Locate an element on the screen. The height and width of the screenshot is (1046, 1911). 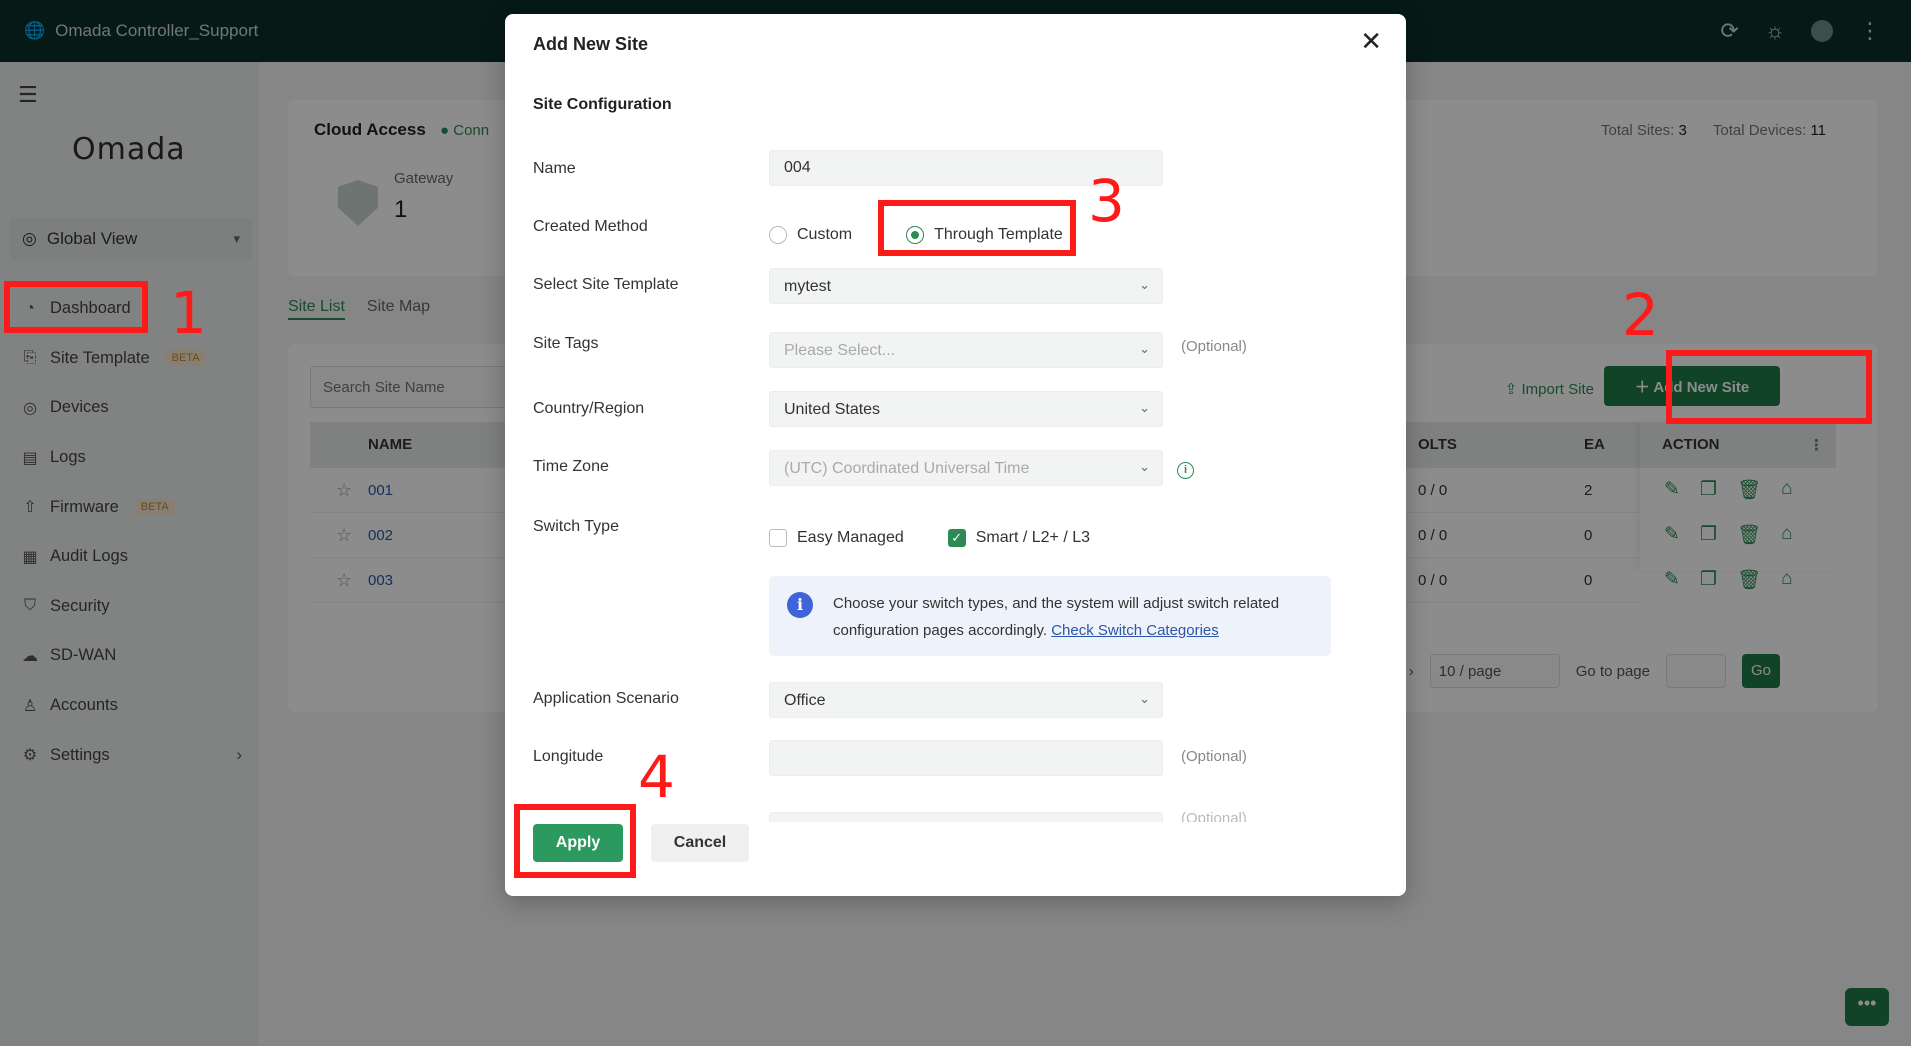
name-label: Name is located at coordinates (554, 168).